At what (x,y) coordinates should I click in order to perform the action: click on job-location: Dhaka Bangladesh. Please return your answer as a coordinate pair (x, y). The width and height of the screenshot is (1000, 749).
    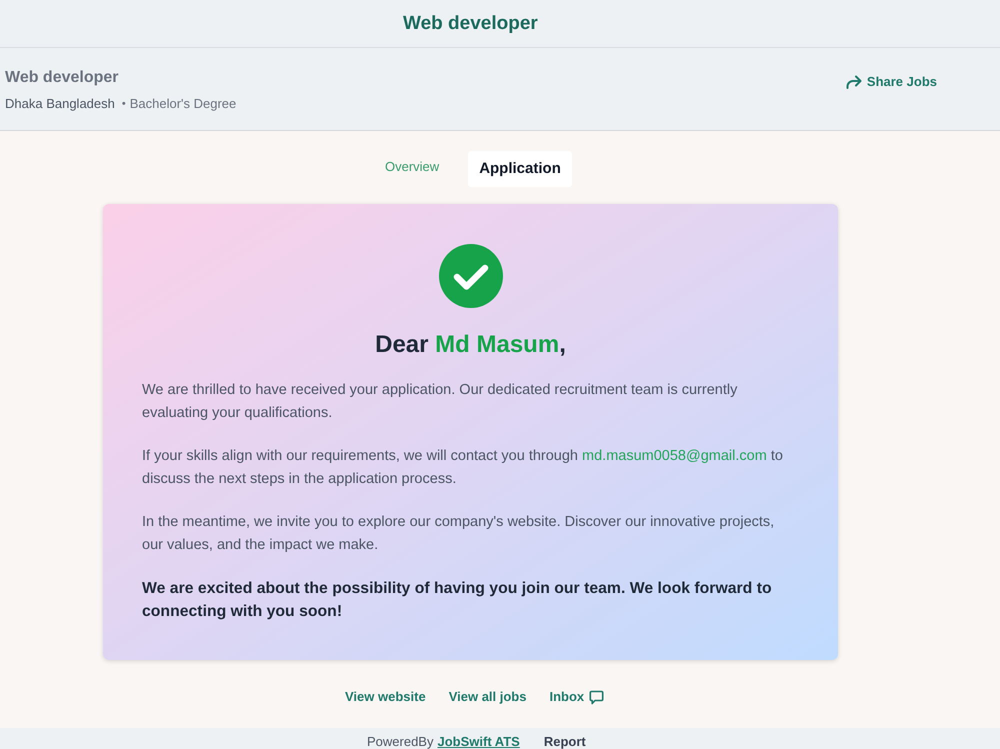
    Looking at the image, I should click on (60, 104).